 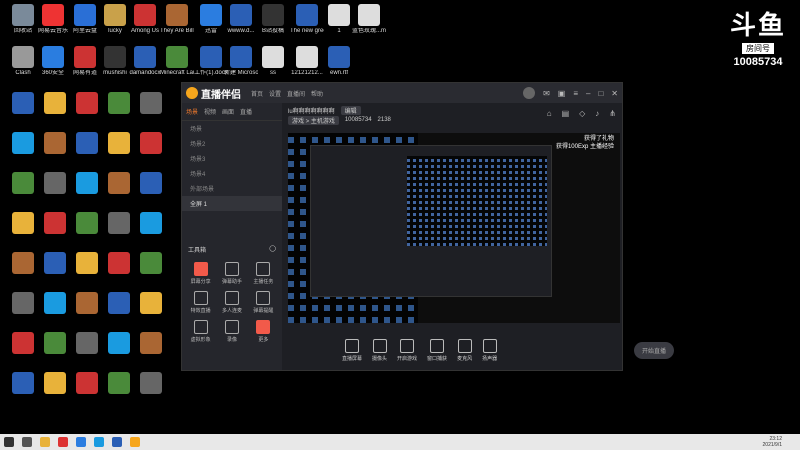 What do you see at coordinates (257, 93) in the screenshot?
I see `tab-0: 首页` at bounding box center [257, 93].